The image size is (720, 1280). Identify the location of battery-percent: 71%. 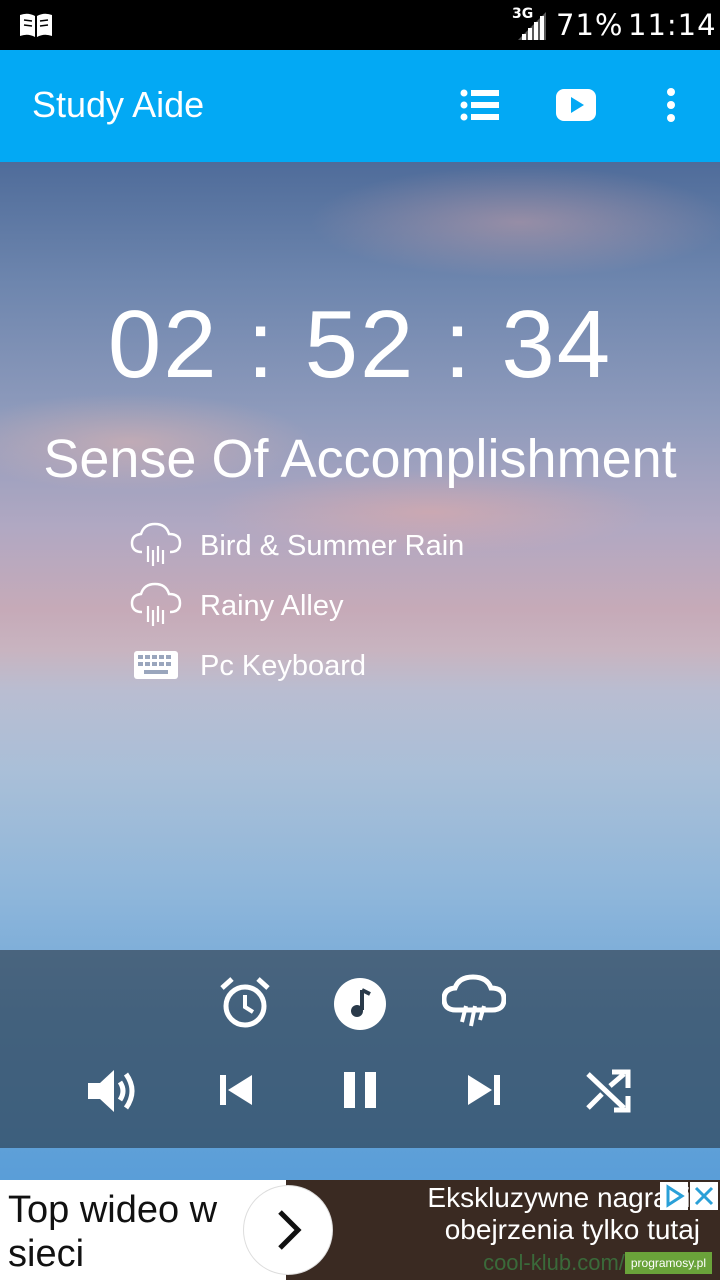
(590, 25).